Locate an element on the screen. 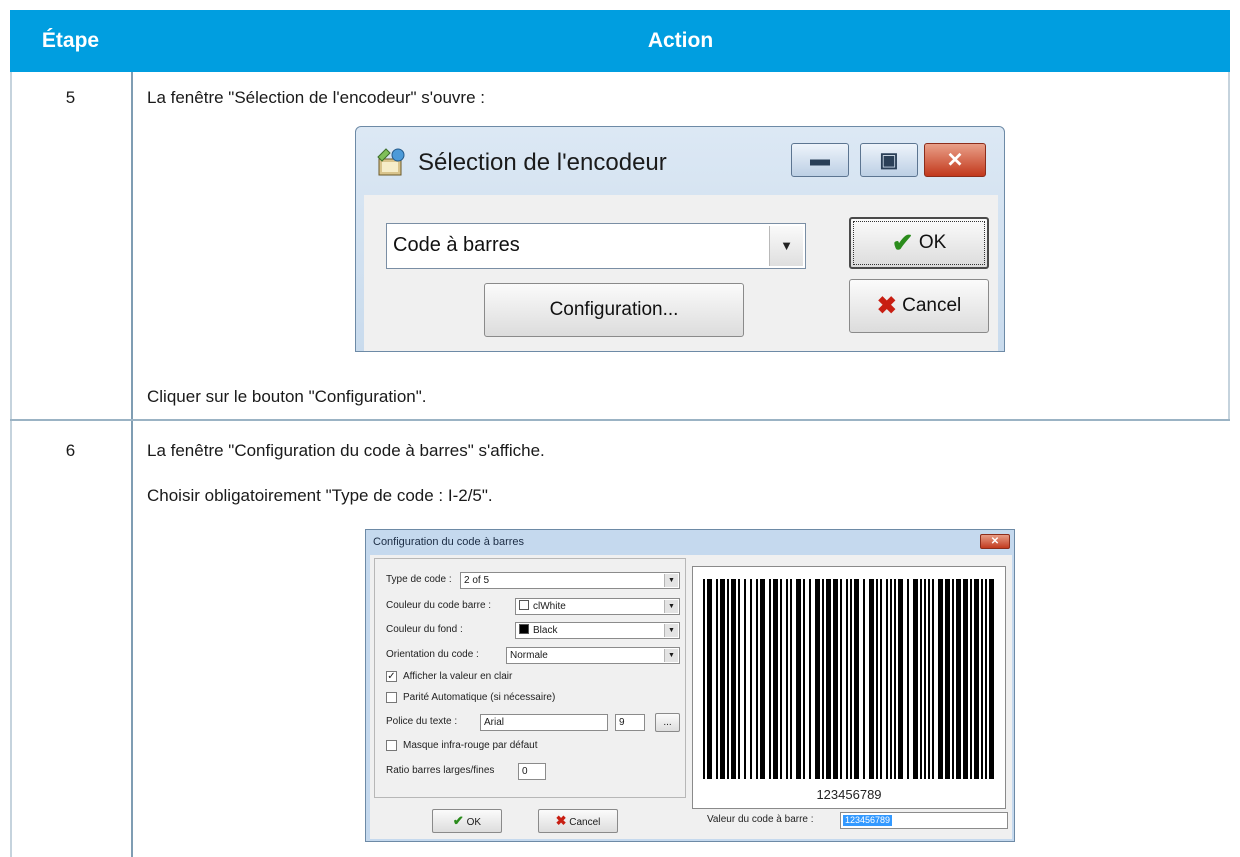  minimize-icon: ▬ is located at coordinates (820, 159).